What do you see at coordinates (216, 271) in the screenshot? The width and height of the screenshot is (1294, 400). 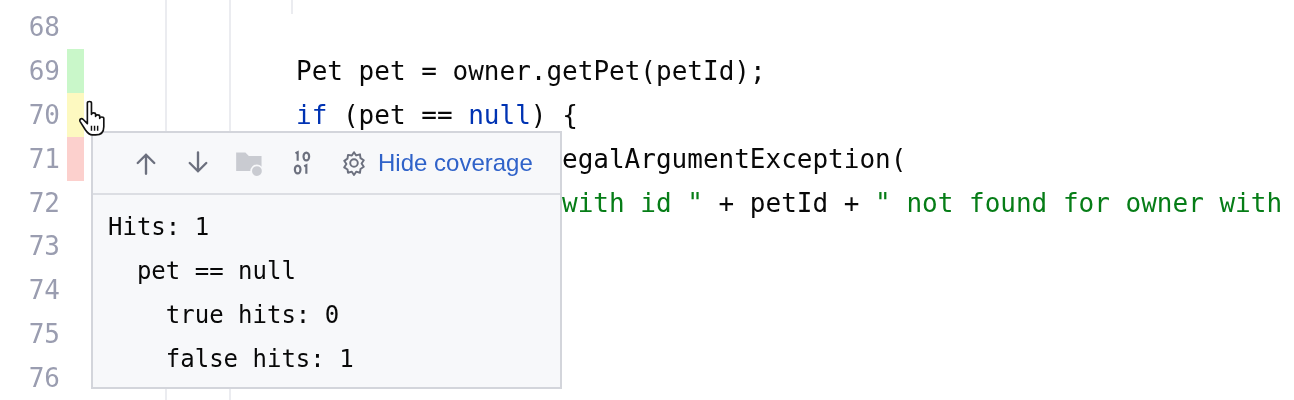 I see `coverage-detail: pet == null` at bounding box center [216, 271].